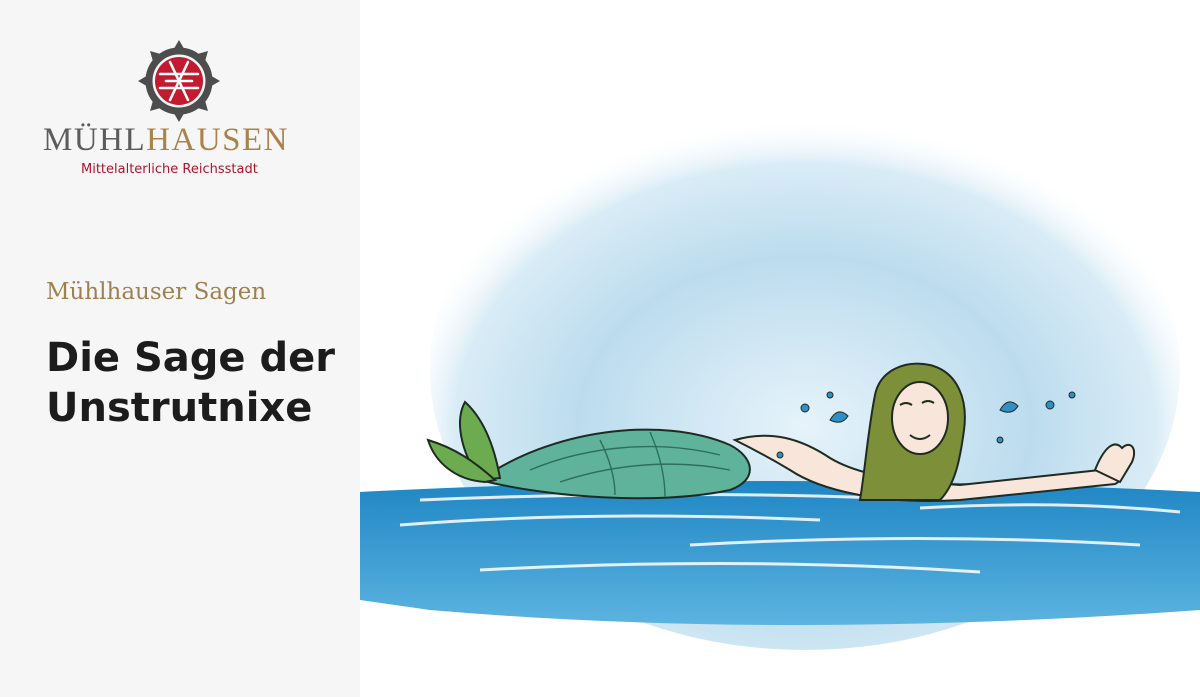 The image size is (1200, 697). What do you see at coordinates (179, 408) in the screenshot?
I see `title-line-2: Unstrutnixe` at bounding box center [179, 408].